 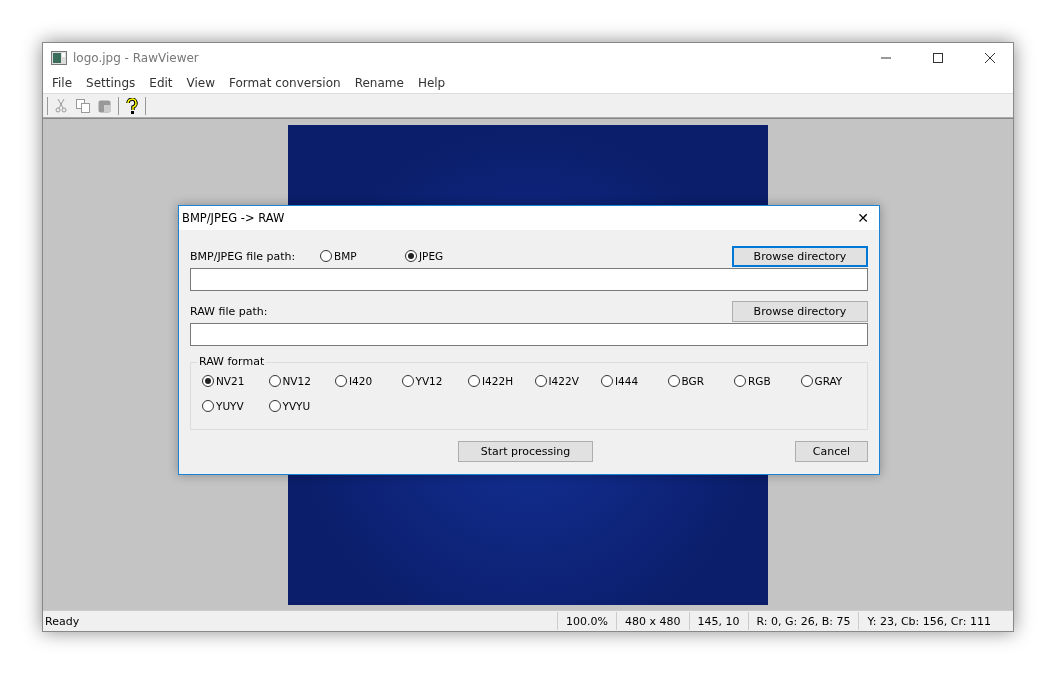 What do you see at coordinates (863, 218) in the screenshot?
I see `close-button: ✕` at bounding box center [863, 218].